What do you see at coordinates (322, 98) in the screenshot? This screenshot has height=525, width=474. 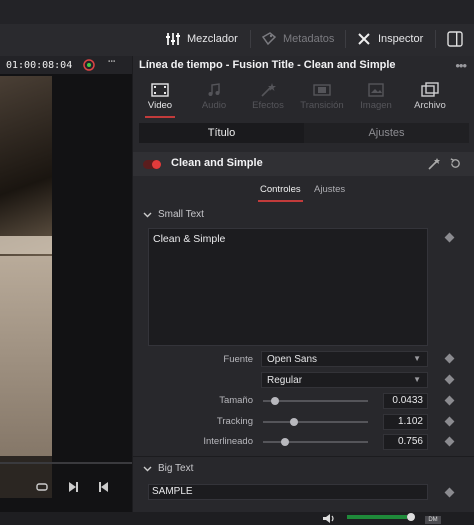 I see `tab-transition: Transición` at bounding box center [322, 98].